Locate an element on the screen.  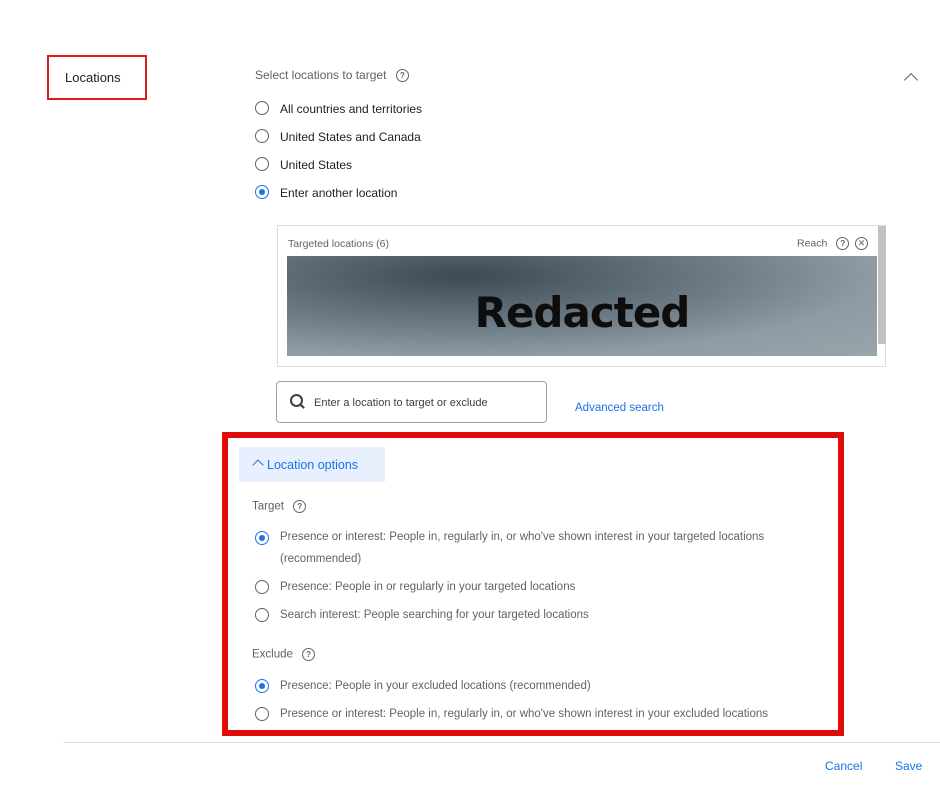
radio-all-countries is located at coordinates (262, 108).